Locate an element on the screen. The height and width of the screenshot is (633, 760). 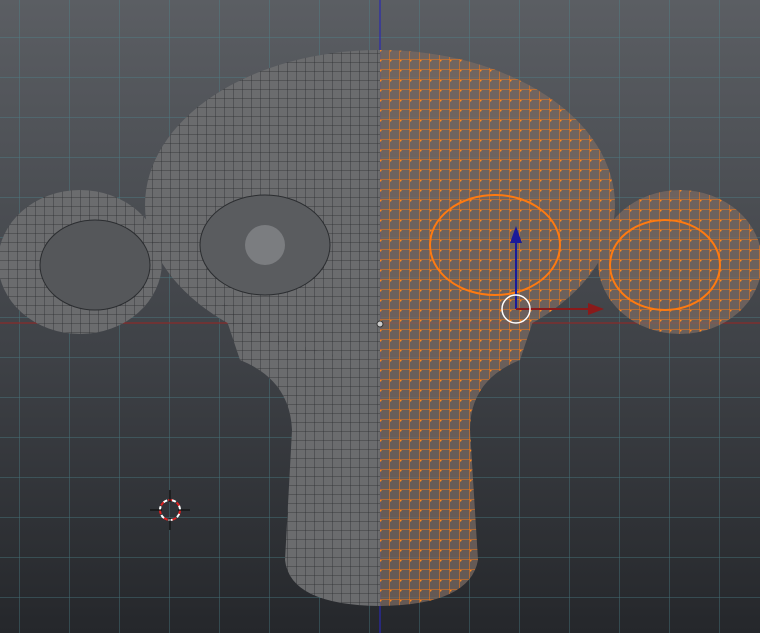
object-origin is located at coordinates (380, 324).